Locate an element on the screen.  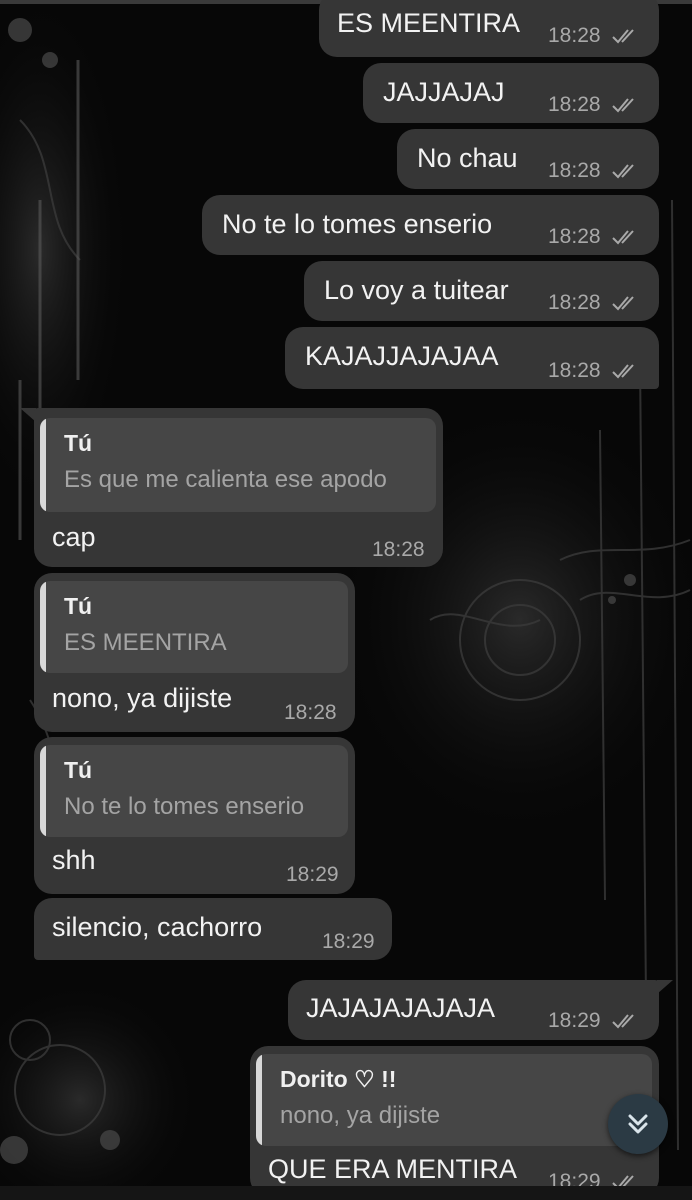
reply-quote: Tú ES MEENTIRA is located at coordinates (194, 627).